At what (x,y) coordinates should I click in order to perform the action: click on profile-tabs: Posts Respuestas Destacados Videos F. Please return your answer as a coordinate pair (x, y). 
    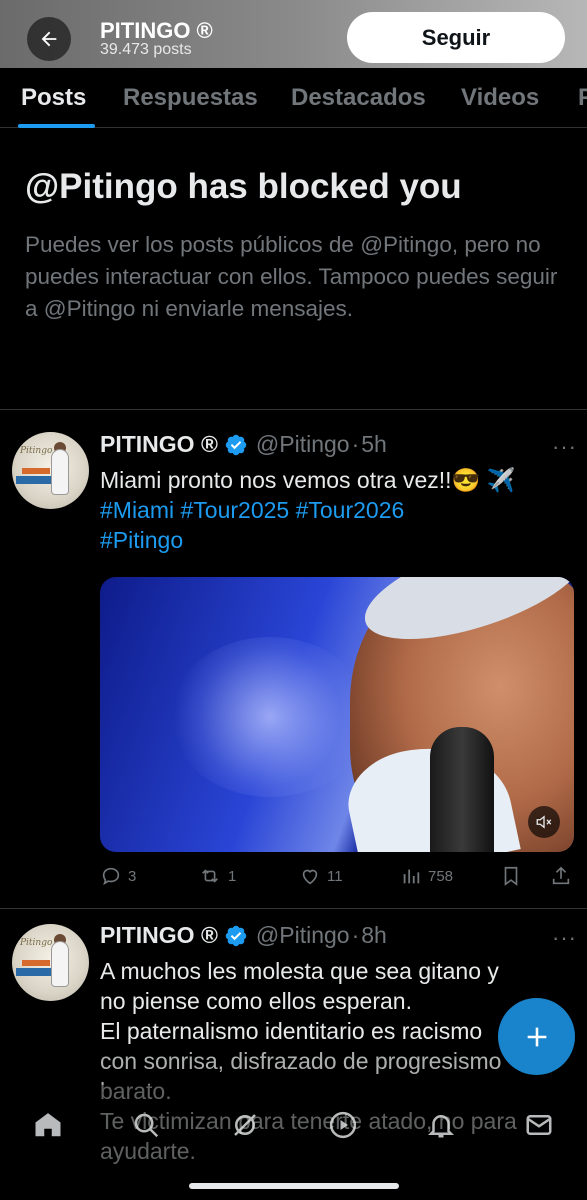
    Looking at the image, I should click on (293, 98).